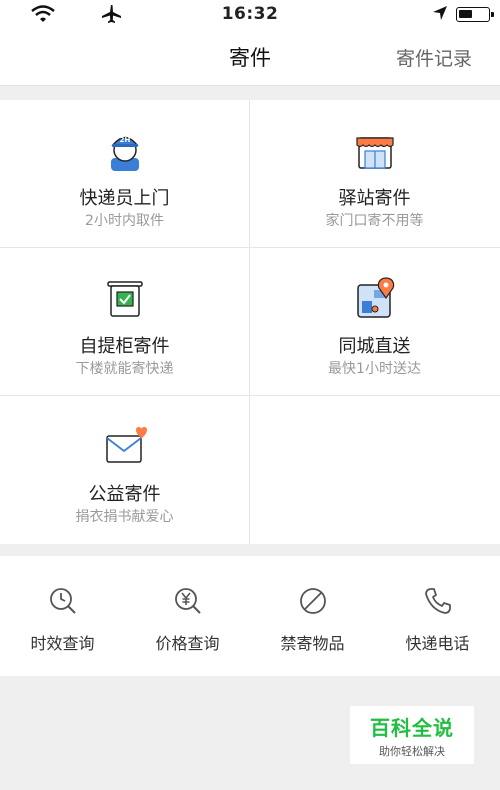  I want to click on battery-nub, so click(492, 14).